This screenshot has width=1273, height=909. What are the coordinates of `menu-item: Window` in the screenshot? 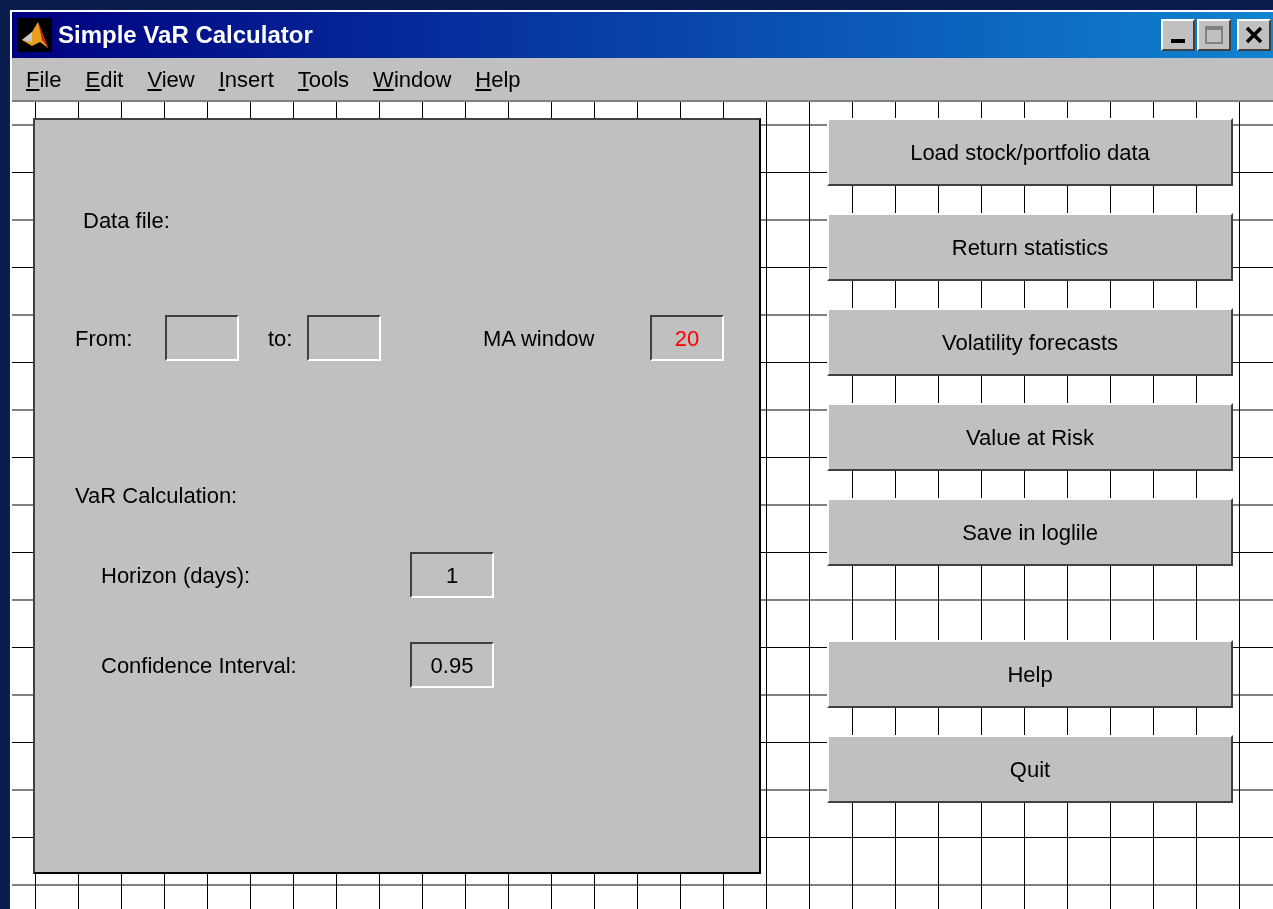 It's located at (412, 79).